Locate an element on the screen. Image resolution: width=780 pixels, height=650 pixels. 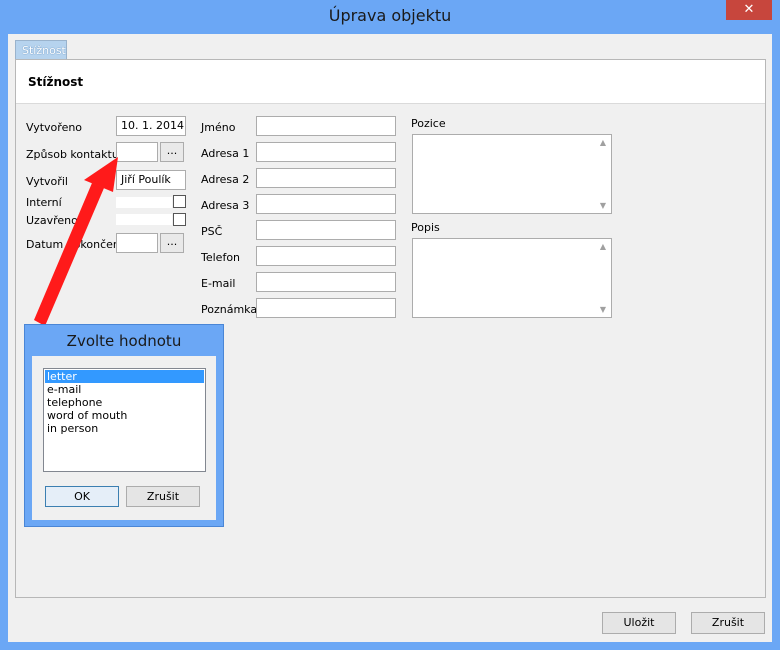
telefon-field is located at coordinates (326, 256).